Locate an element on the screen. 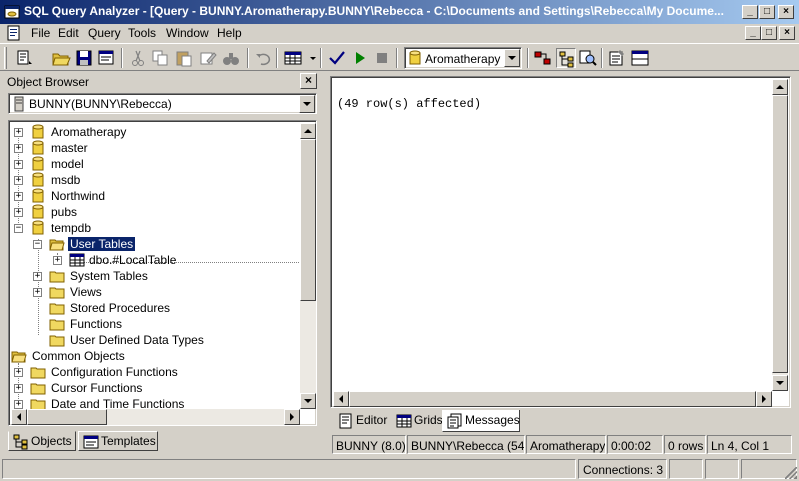 This screenshot has height=481, width=799. server-dropdown-button is located at coordinates (307, 104).